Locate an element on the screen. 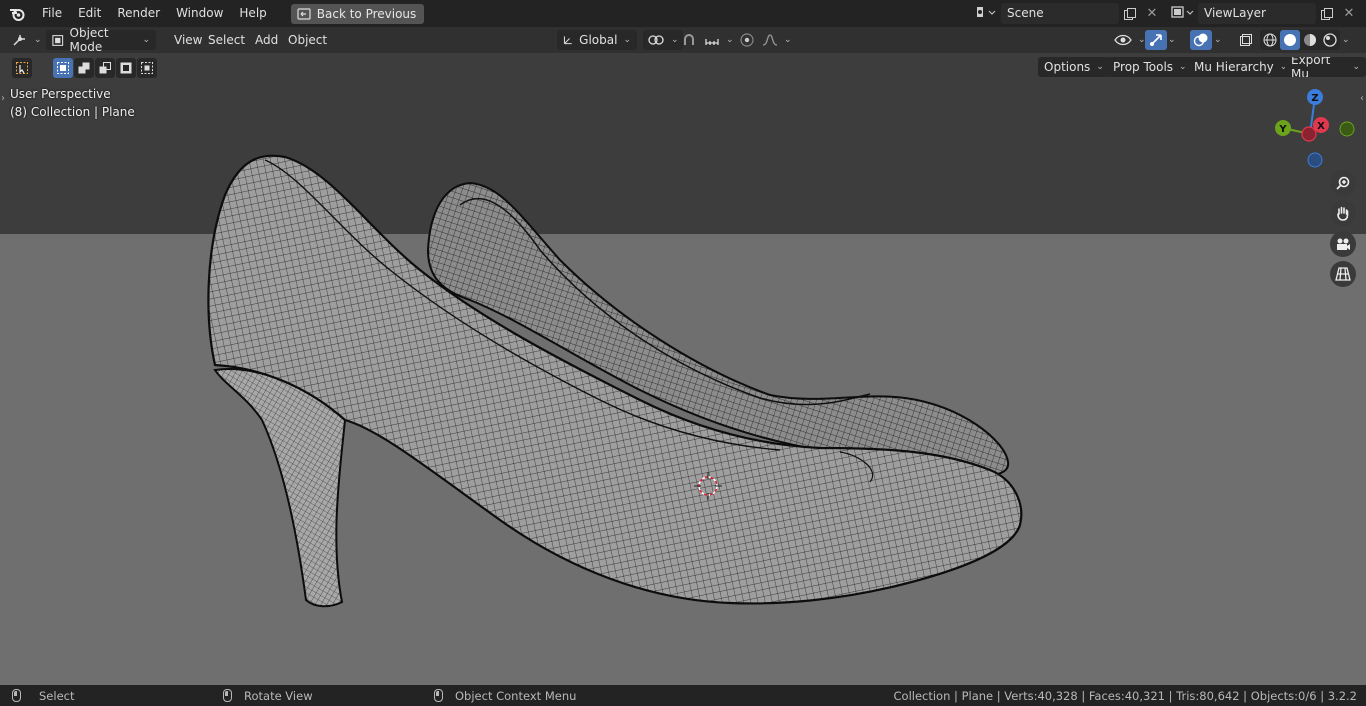 This screenshot has height=706, width=1366. shading-material-button is located at coordinates (1310, 40).